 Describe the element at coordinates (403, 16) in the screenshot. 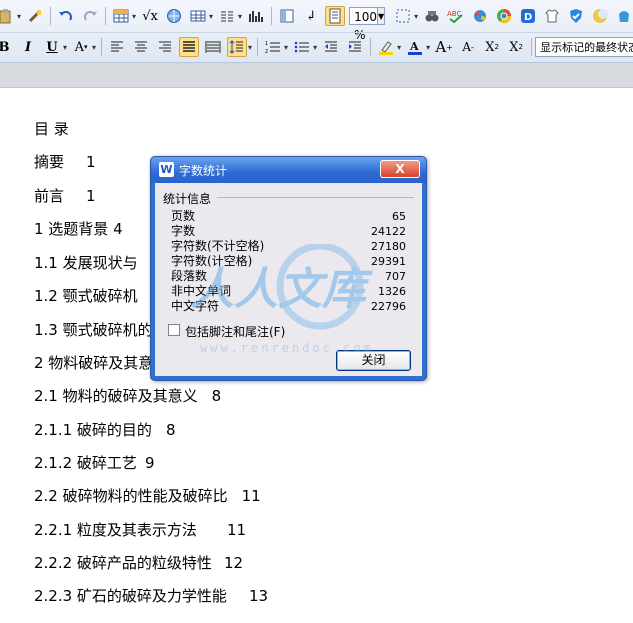

I see `select-icon` at that location.